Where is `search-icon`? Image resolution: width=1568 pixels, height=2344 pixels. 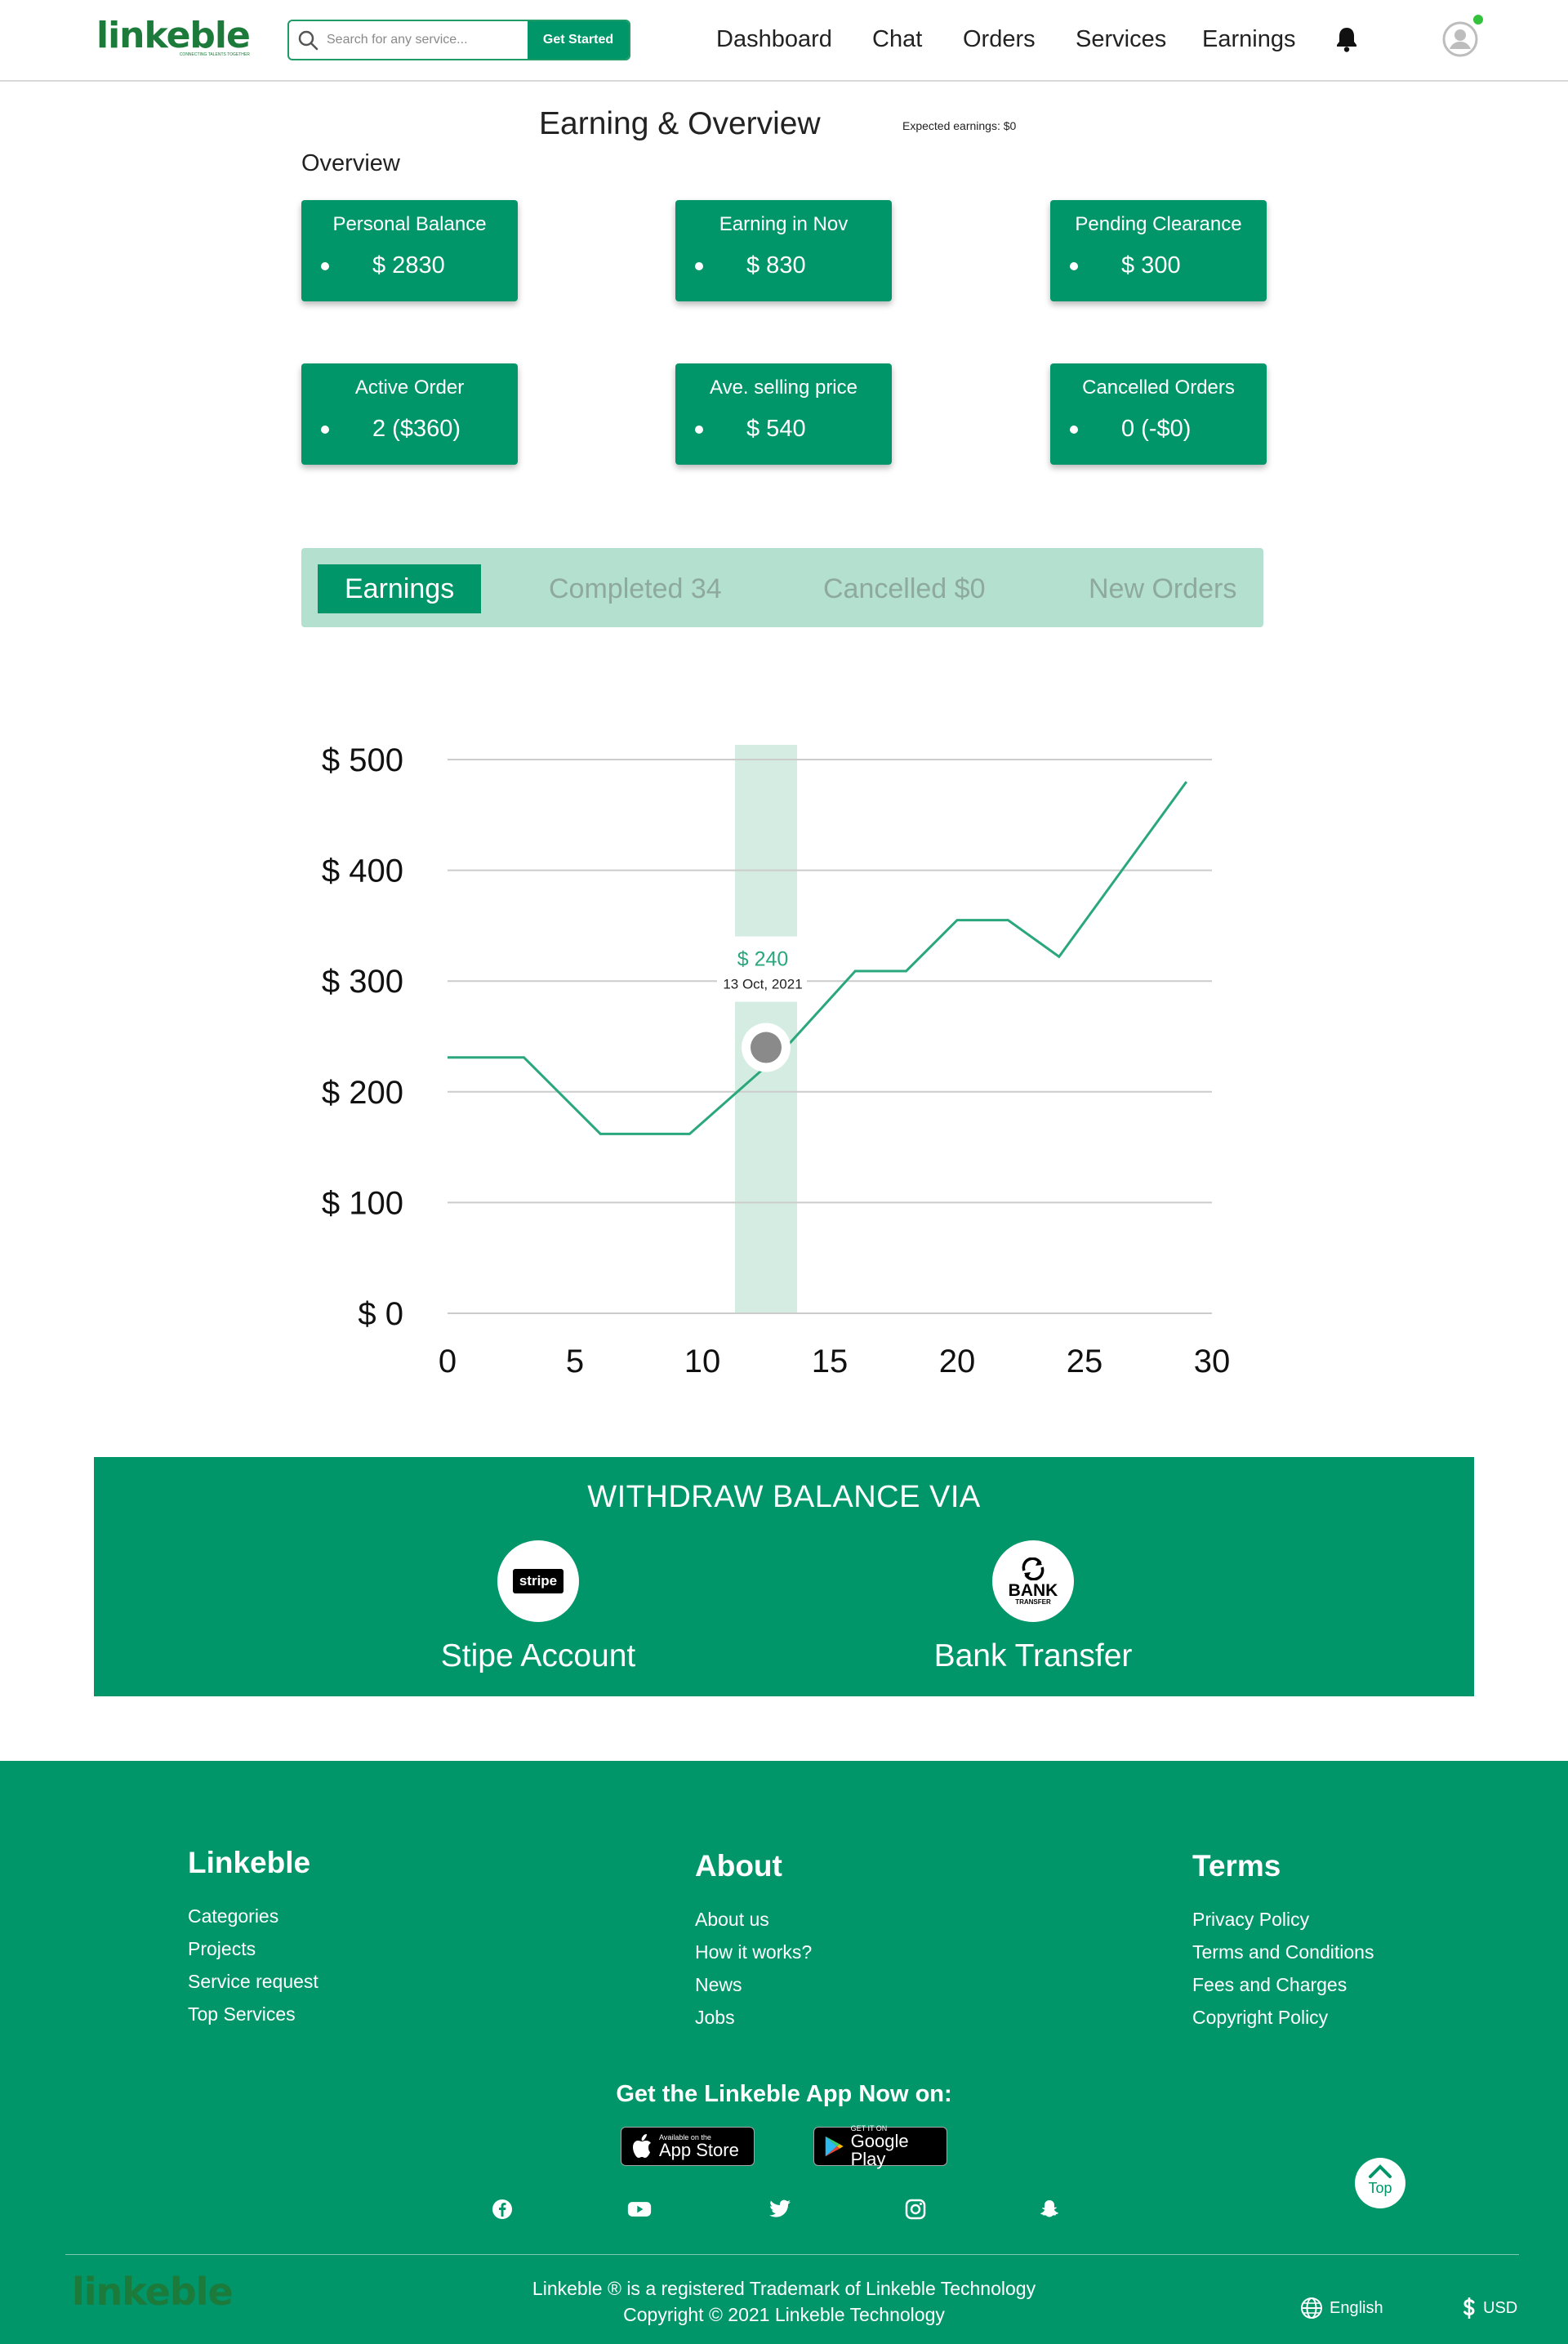
search-icon is located at coordinates (308, 40).